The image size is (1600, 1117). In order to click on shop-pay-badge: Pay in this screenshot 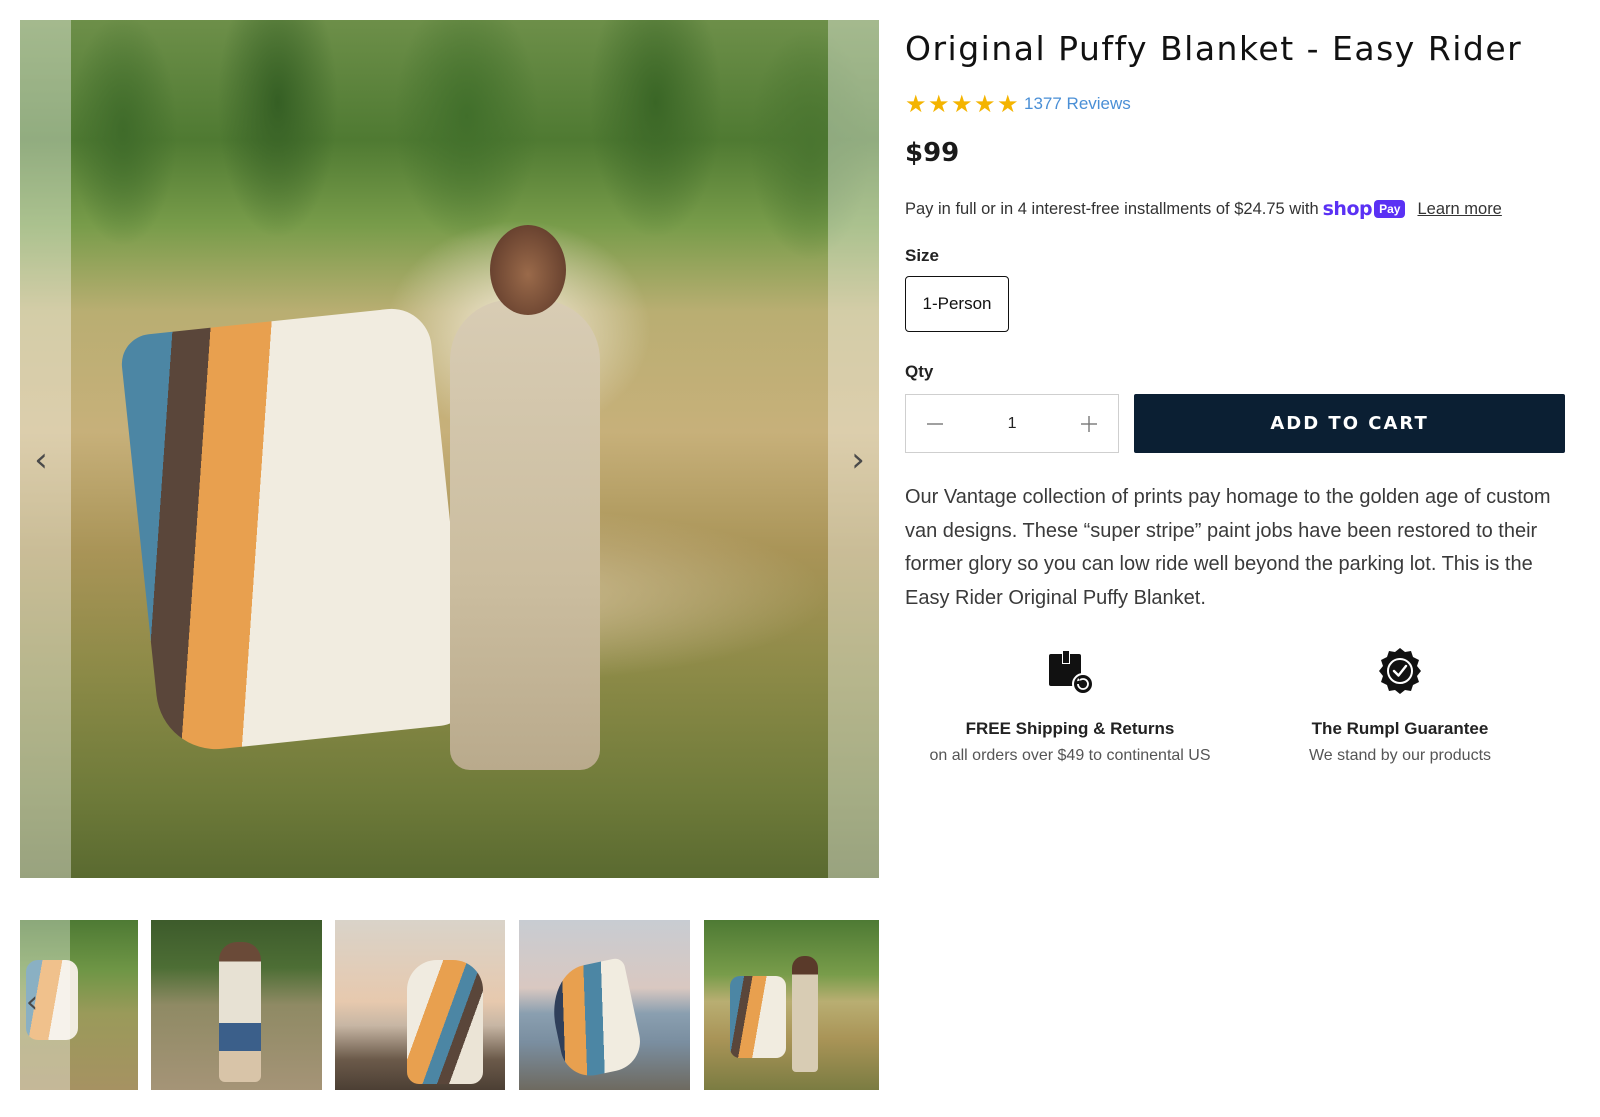, I will do `click(1390, 209)`.